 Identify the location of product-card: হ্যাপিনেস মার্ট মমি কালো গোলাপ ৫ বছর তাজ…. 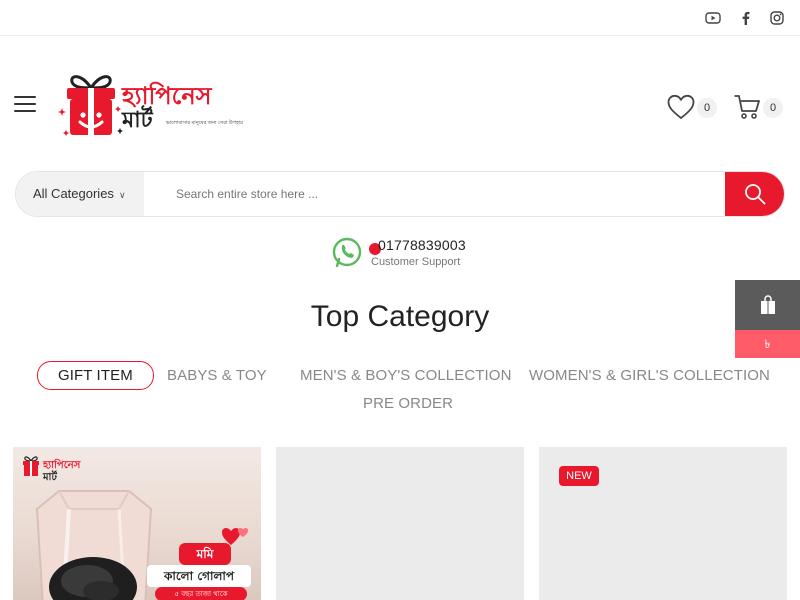
(137, 523).